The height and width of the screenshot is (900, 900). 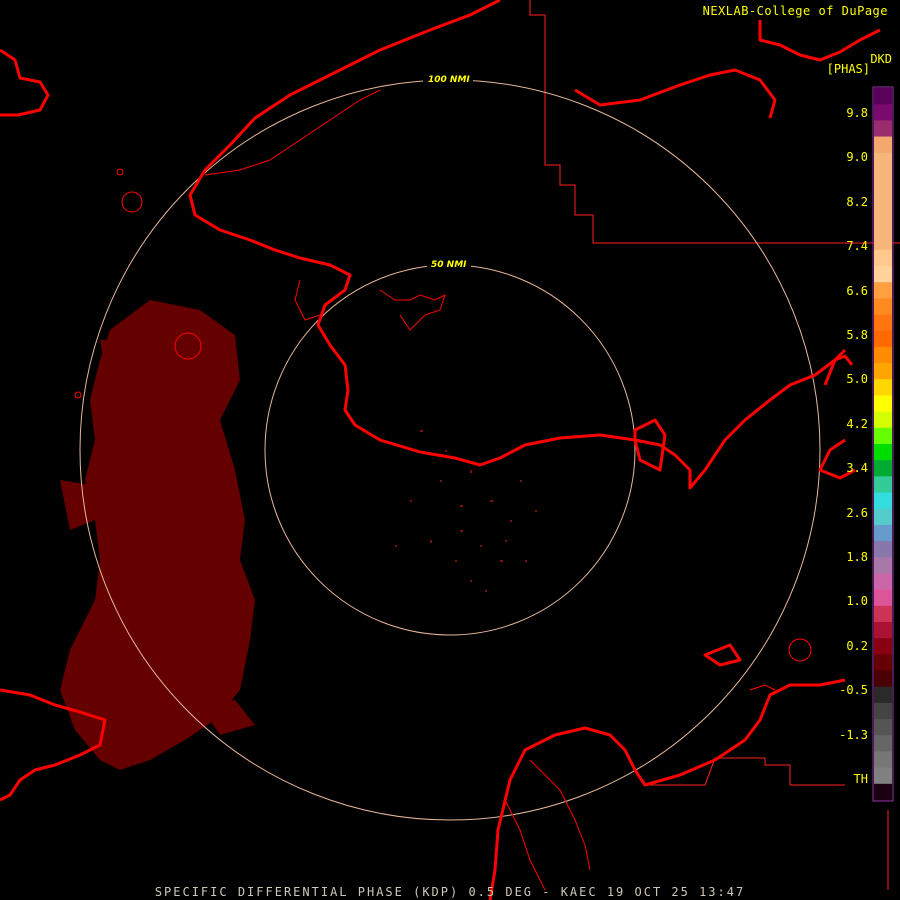 What do you see at coordinates (857, 113) in the screenshot?
I see `color-bar-tick-label: 9.8` at bounding box center [857, 113].